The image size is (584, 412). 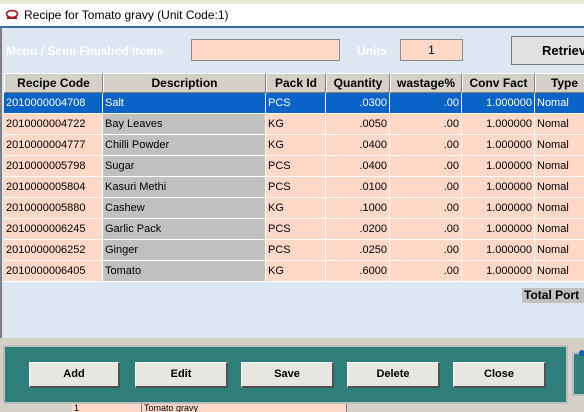 I want to click on column-header-recipe-code: Recipe Code, so click(x=53, y=83).